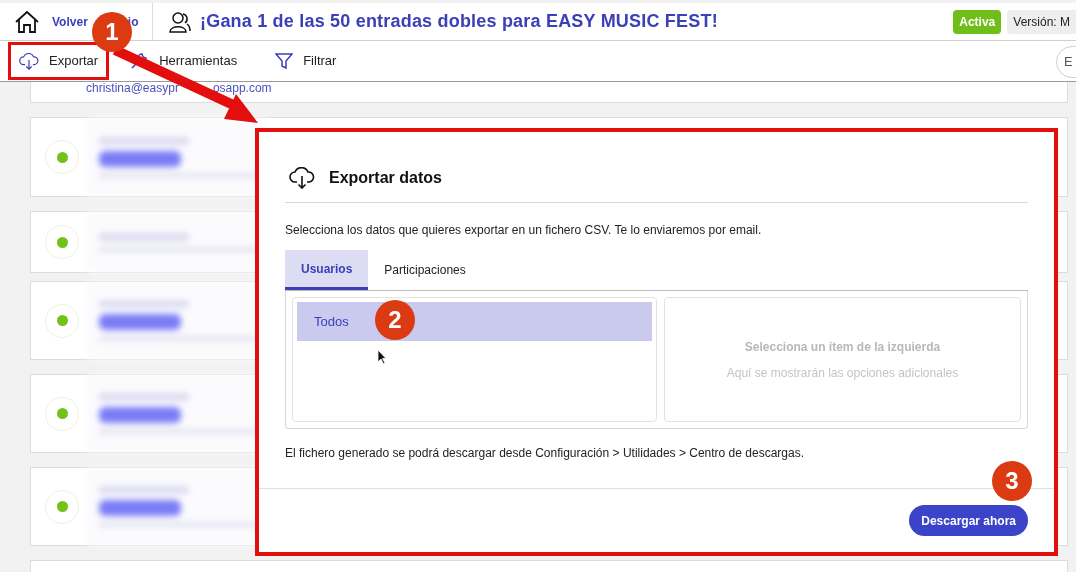 The height and width of the screenshot is (572, 1076). Describe the element at coordinates (180, 21) in the screenshot. I see `users-icon` at that location.